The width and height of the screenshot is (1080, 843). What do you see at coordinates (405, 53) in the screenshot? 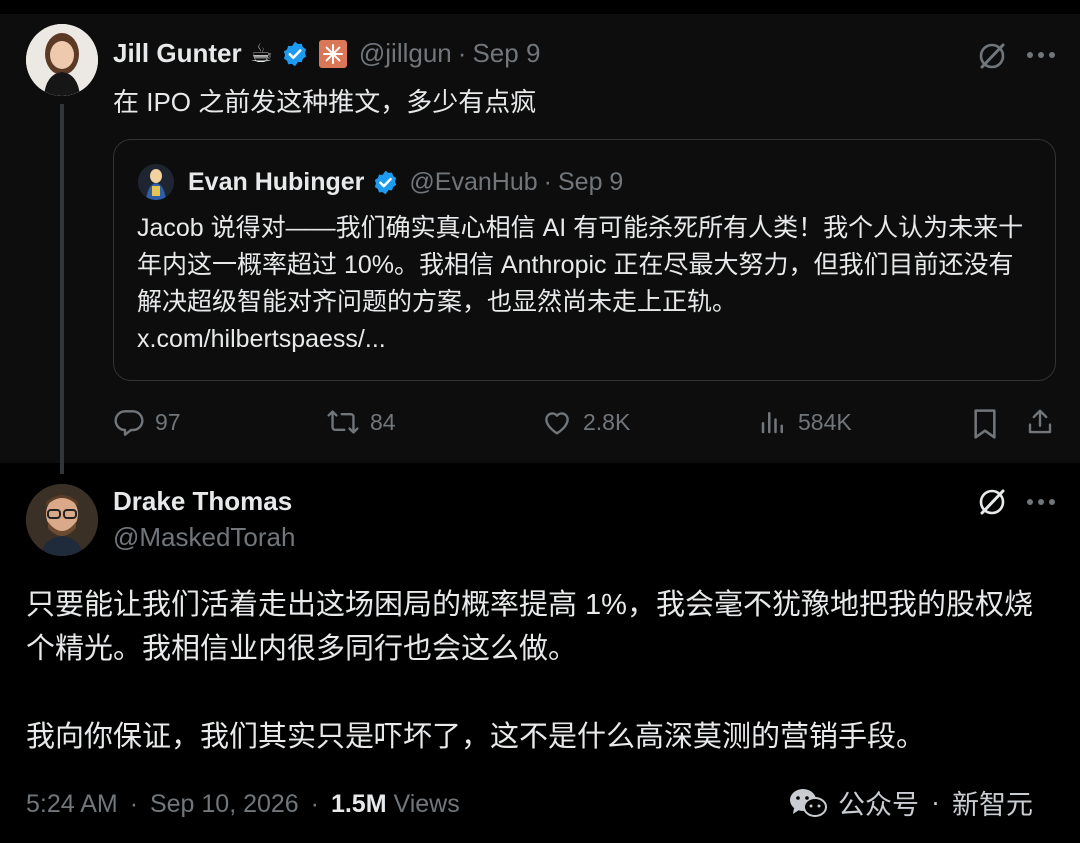
I see `author-handle: @jillgun` at bounding box center [405, 53].